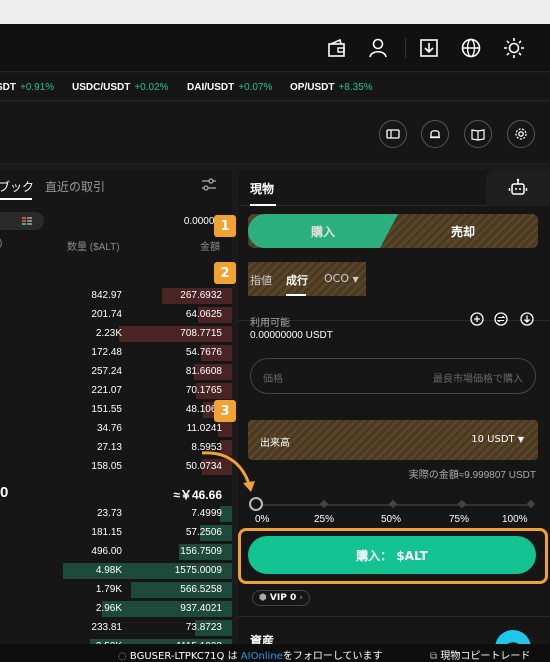 Image resolution: width=550 pixels, height=662 pixels. What do you see at coordinates (393, 376) in the screenshot?
I see `price-input: 価格 最良市場価格で購入` at bounding box center [393, 376].